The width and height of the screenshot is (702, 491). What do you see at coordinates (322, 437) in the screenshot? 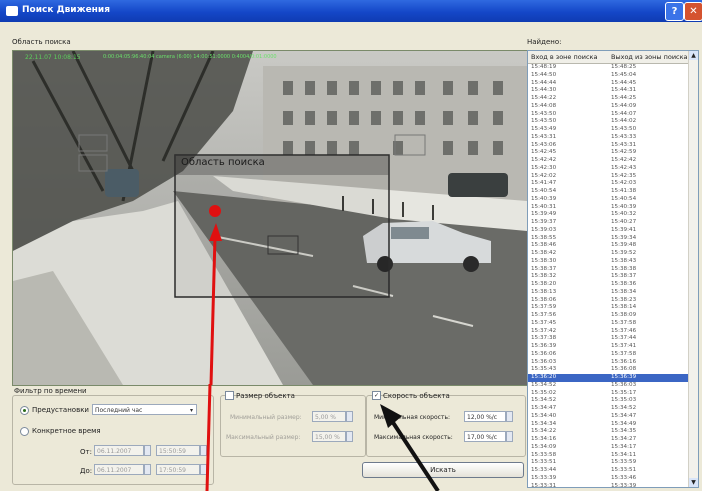
I see `annotation-arrows` at bounding box center [322, 437].